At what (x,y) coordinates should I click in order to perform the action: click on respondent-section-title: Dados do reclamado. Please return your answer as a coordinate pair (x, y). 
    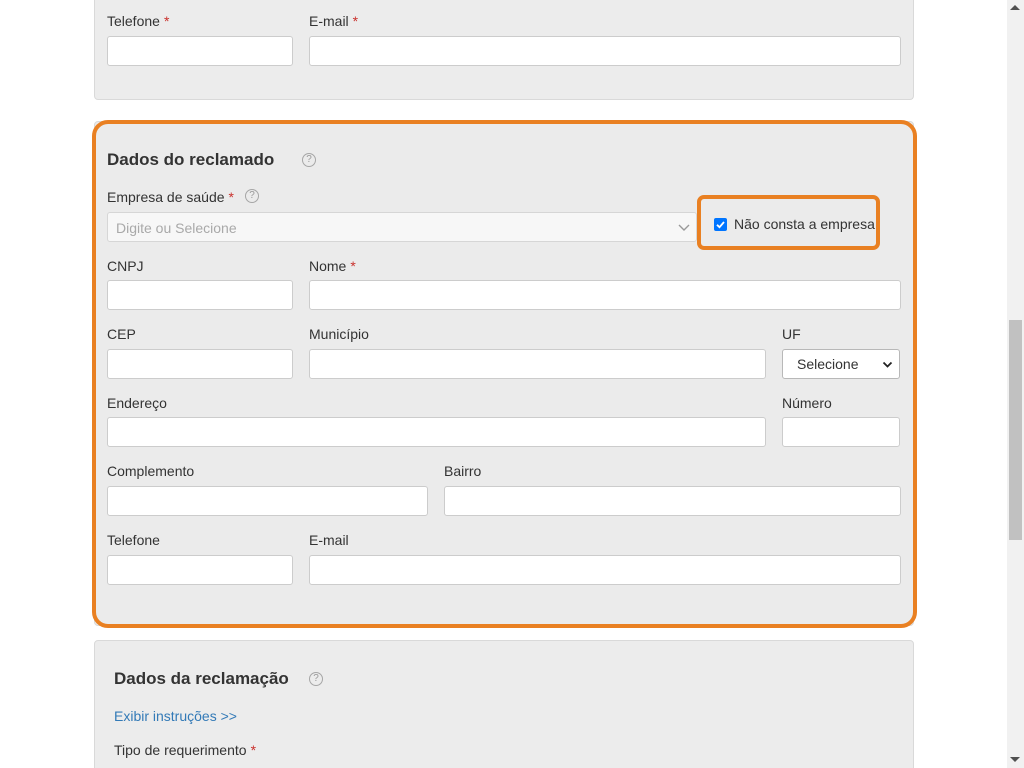
    Looking at the image, I should click on (191, 159).